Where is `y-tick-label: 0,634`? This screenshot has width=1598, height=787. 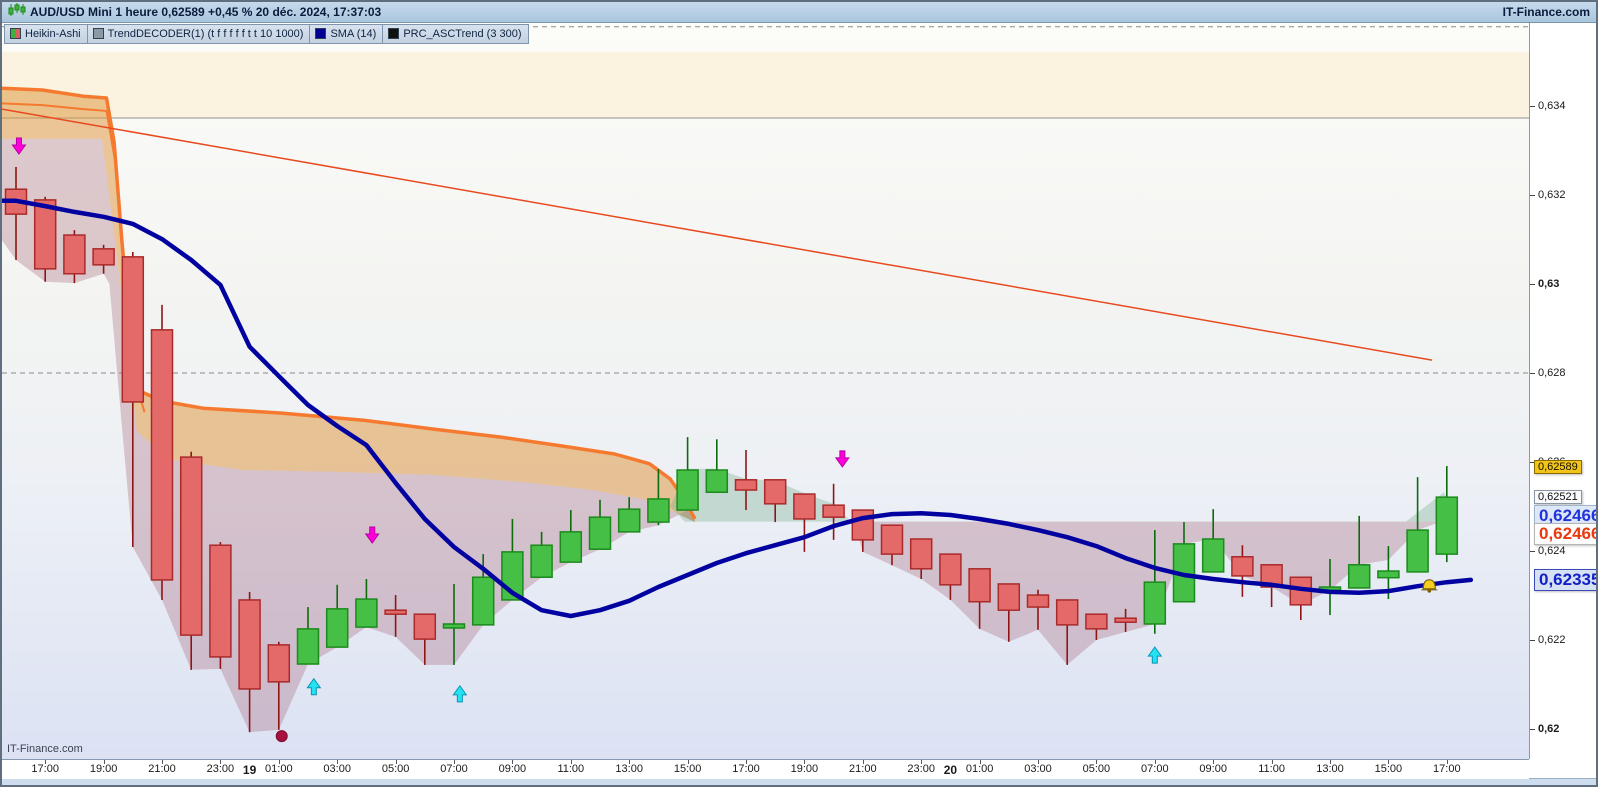
y-tick-label: 0,634 is located at coordinates (1552, 106).